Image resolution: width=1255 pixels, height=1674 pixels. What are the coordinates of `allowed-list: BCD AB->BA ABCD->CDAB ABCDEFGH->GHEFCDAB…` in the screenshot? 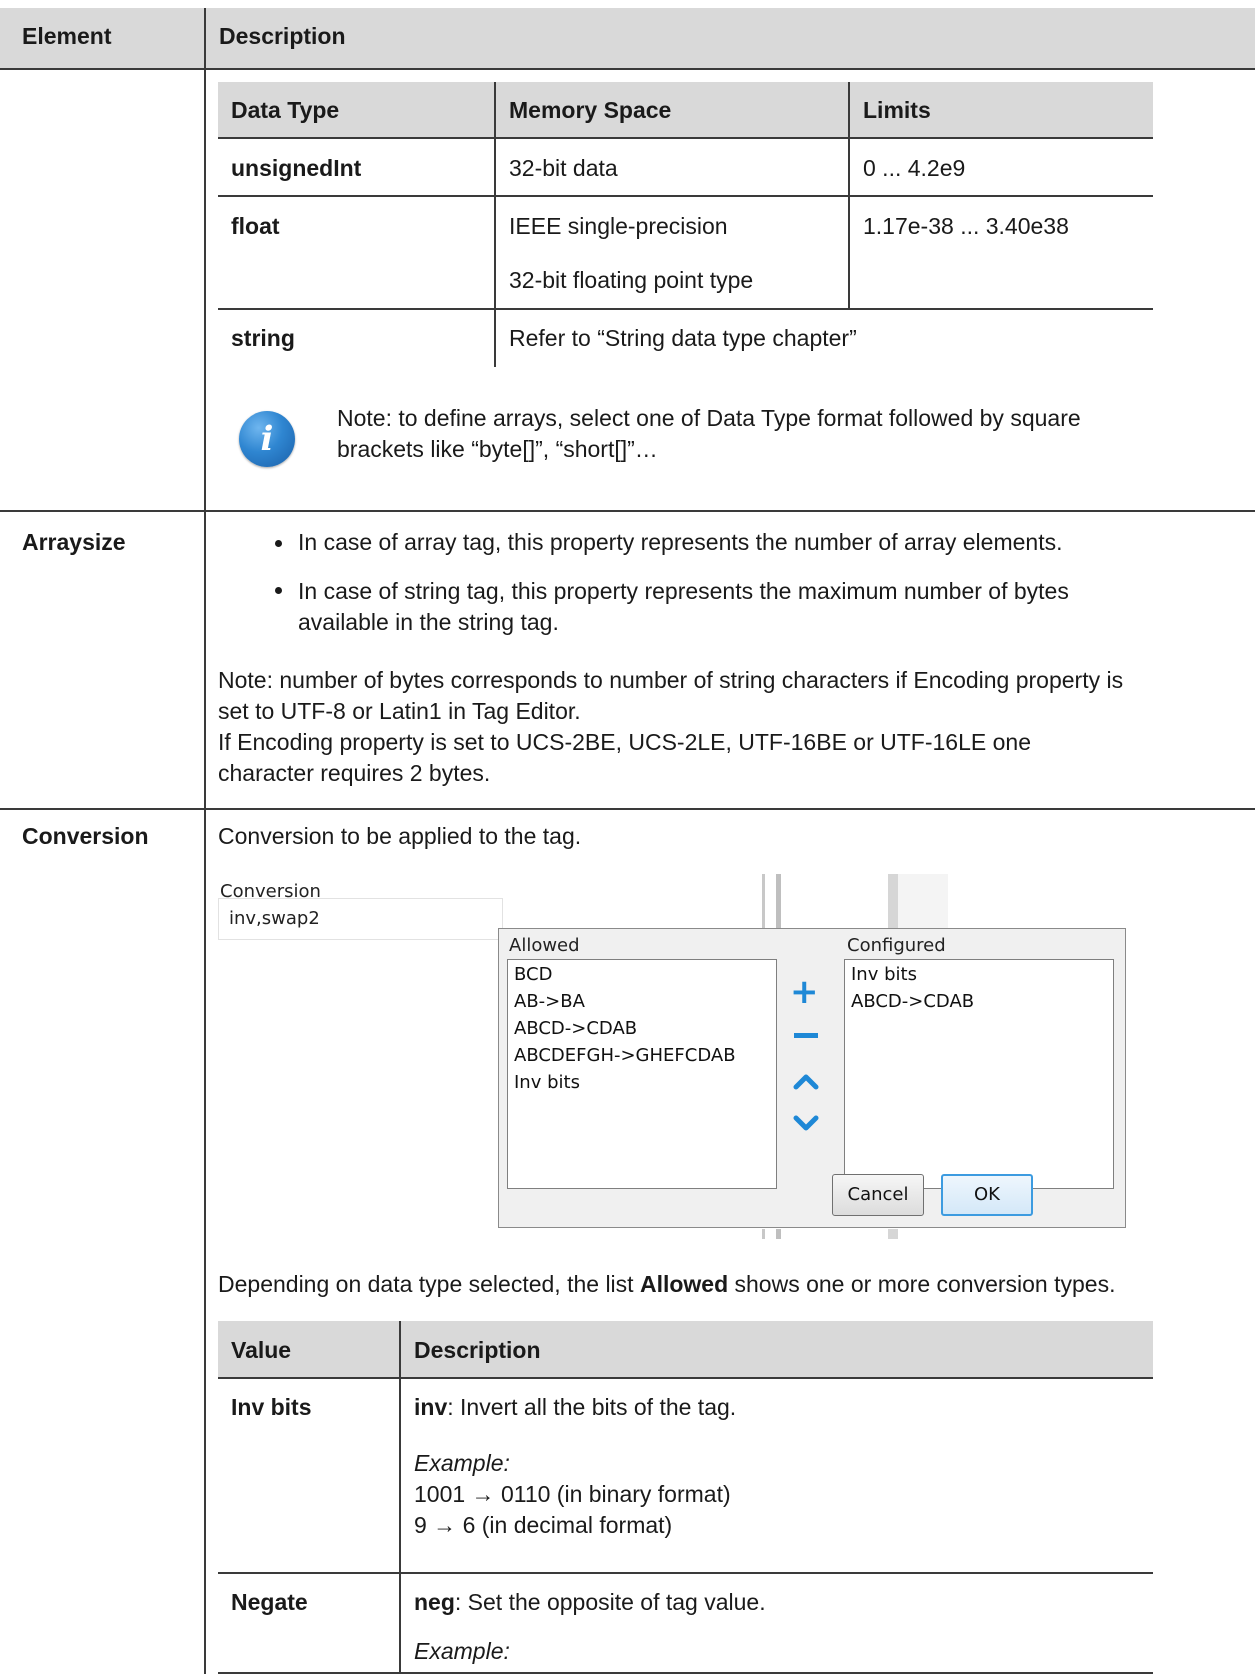 It's located at (642, 1074).